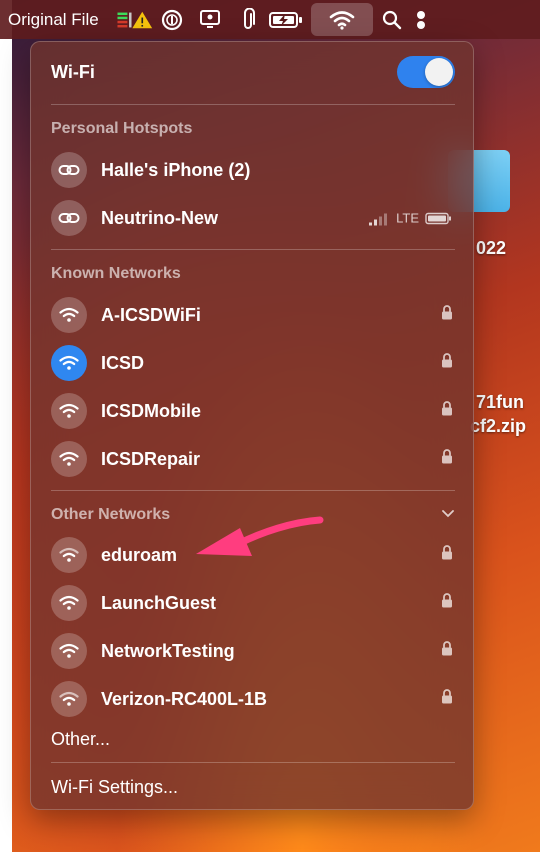 This screenshot has width=540, height=852. Describe the element at coordinates (168, 650) in the screenshot. I see `network-name: NetworkTesting` at that location.